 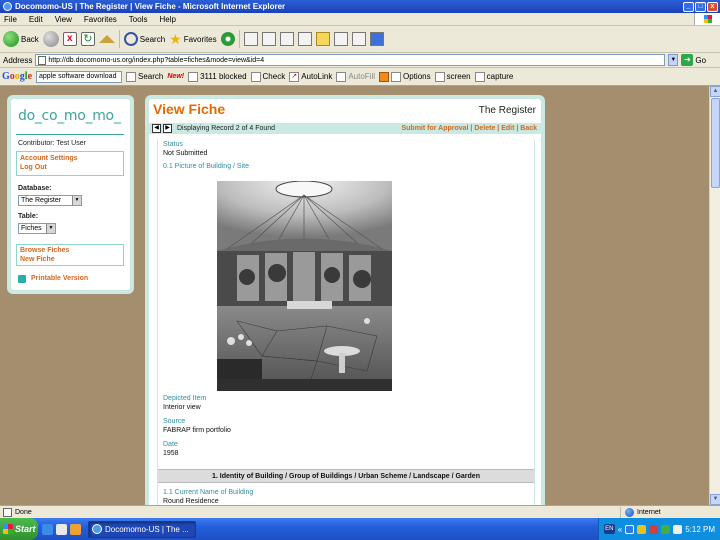 I want to click on popup-blocker-button: 3111 blocked, so click(x=217, y=76).